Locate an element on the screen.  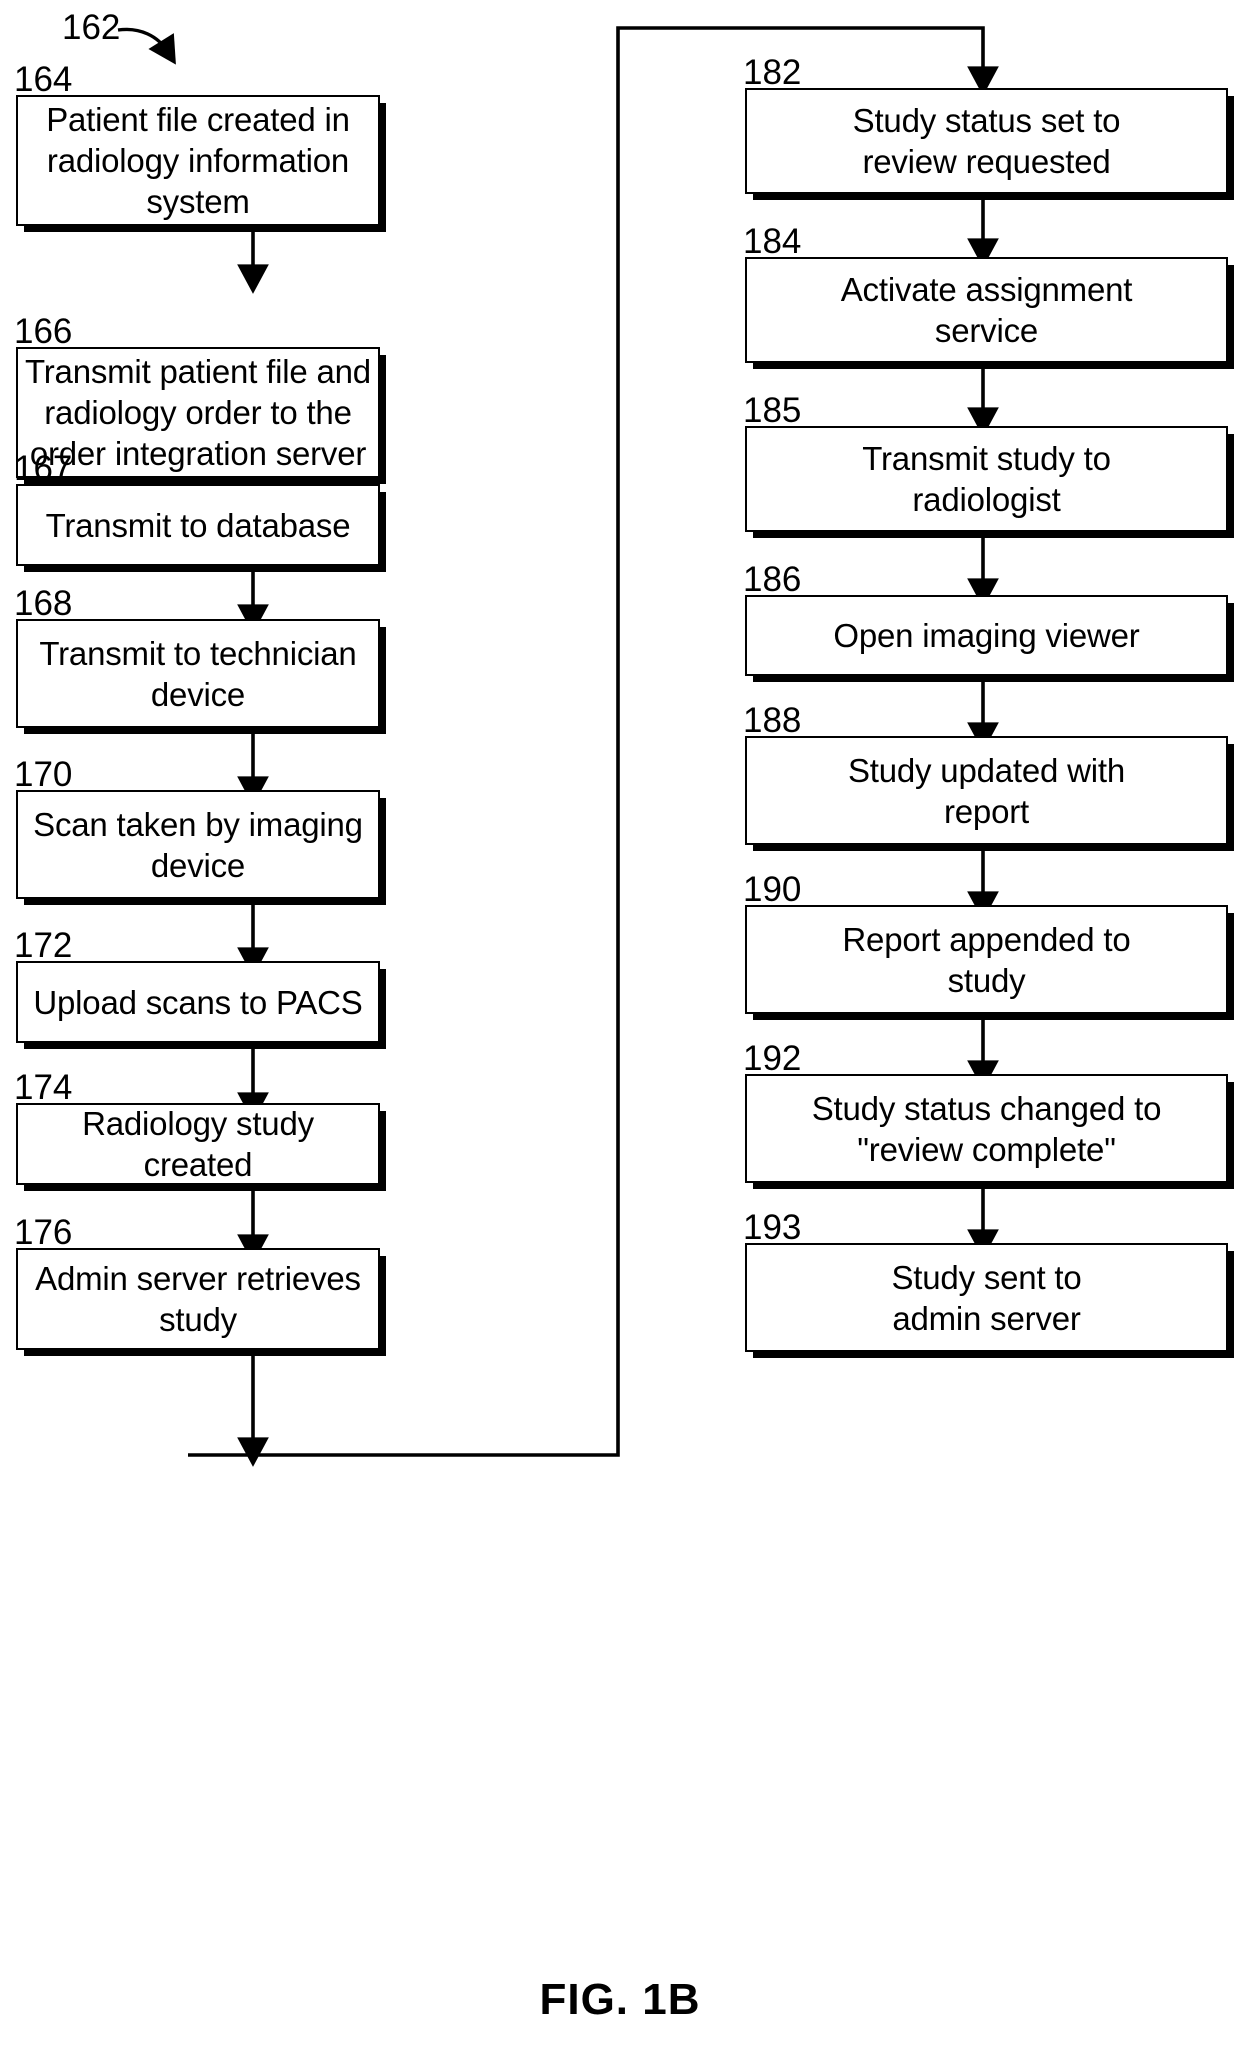
flowchart-node-170: Scan taken by imaging device is located at coordinates (198, 844).